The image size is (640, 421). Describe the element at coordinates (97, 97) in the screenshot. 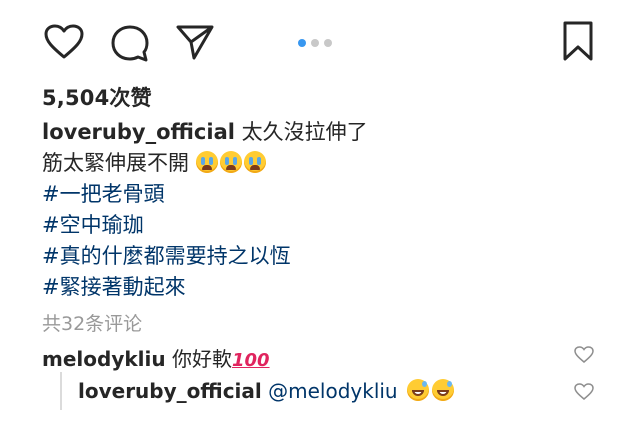

I see `likes-count: 5,504次赞` at that location.